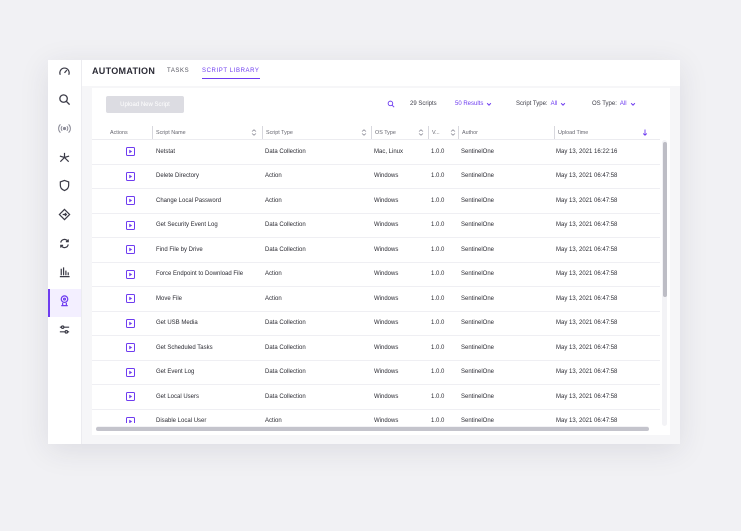 Image resolution: width=741 pixels, height=531 pixels. What do you see at coordinates (645, 132) in the screenshot?
I see `sort-desc-icon` at bounding box center [645, 132].